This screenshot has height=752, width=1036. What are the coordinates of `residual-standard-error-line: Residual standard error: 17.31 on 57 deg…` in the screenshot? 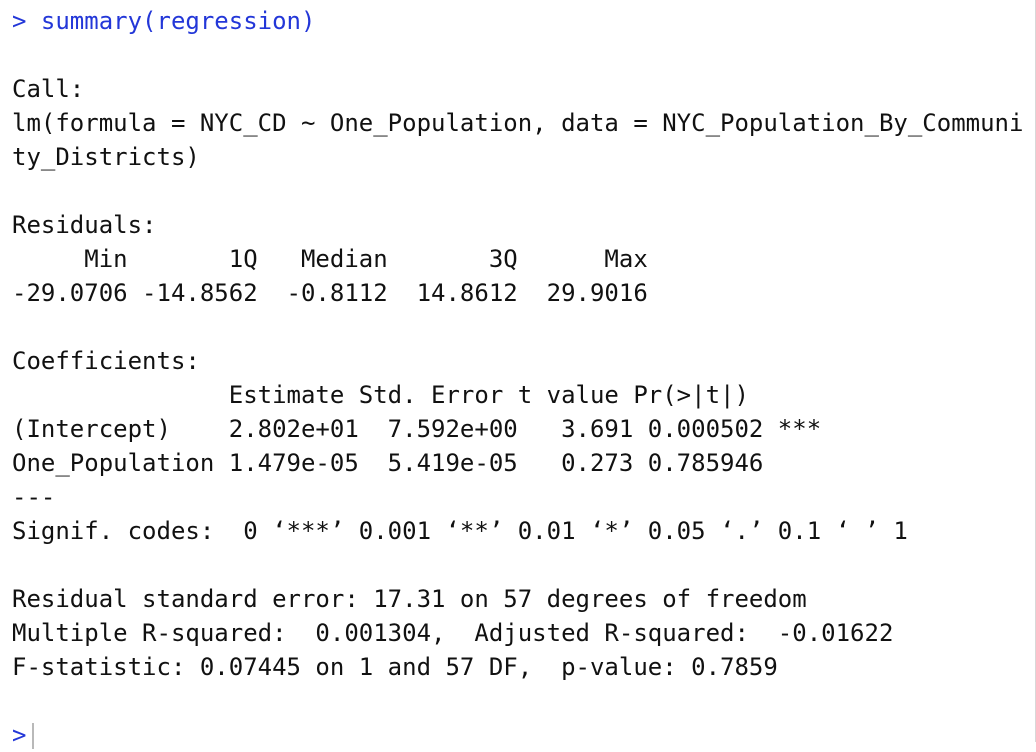 It's located at (409, 599).